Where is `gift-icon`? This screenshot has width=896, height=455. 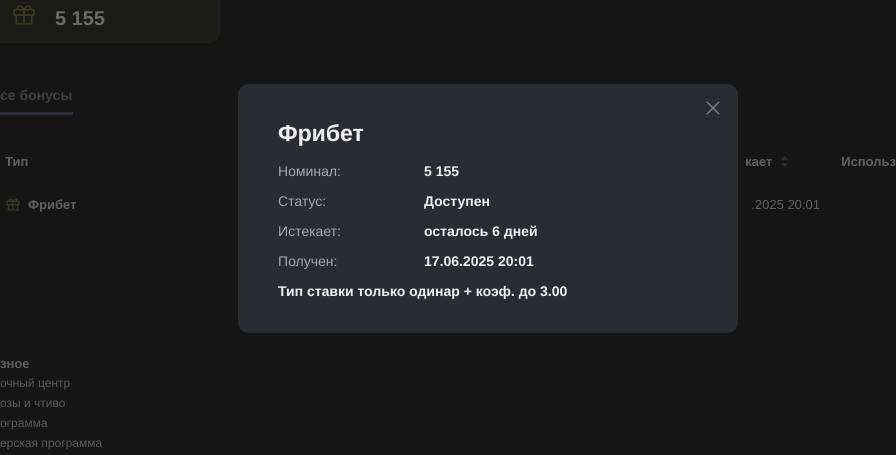
gift-icon is located at coordinates (13, 204).